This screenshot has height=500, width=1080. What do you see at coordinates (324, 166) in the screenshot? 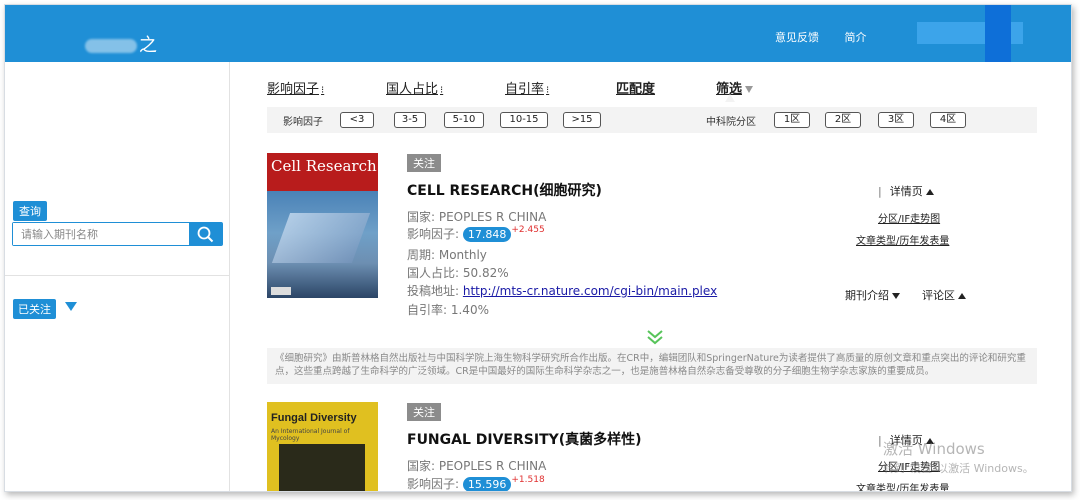
I see `cover-title: Cell Research` at bounding box center [324, 166].